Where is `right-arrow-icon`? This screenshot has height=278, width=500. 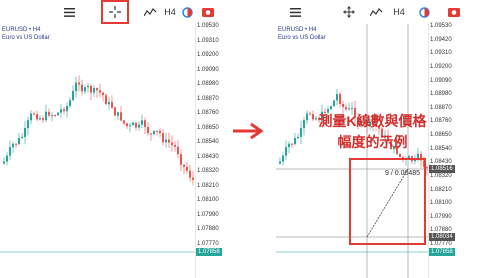
right-arrow-icon is located at coordinates (248, 131).